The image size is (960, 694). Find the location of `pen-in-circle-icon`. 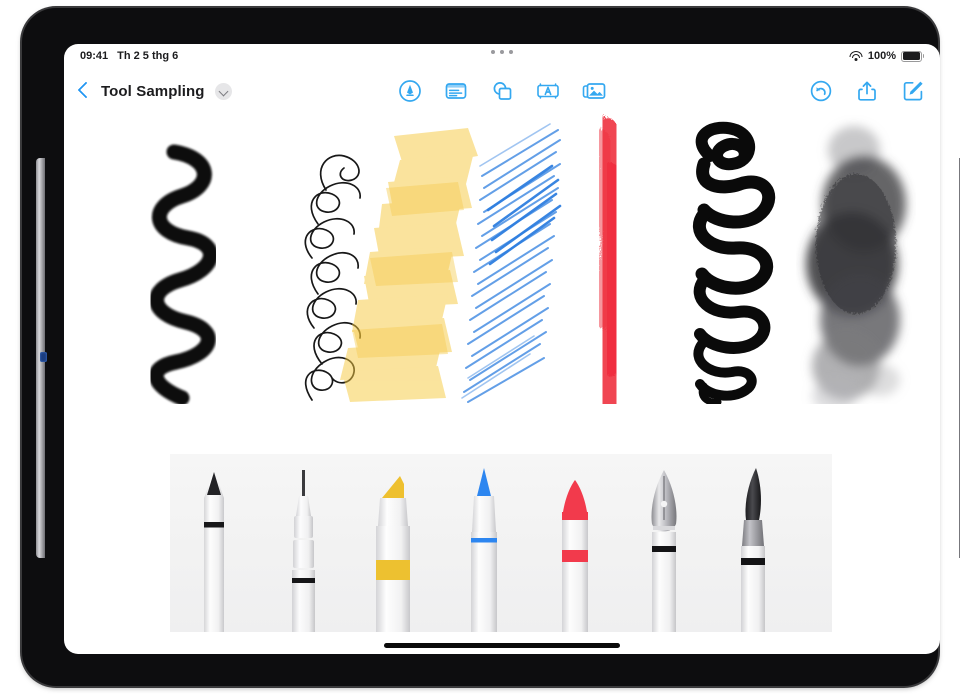

pen-in-circle-icon is located at coordinates (410, 91).